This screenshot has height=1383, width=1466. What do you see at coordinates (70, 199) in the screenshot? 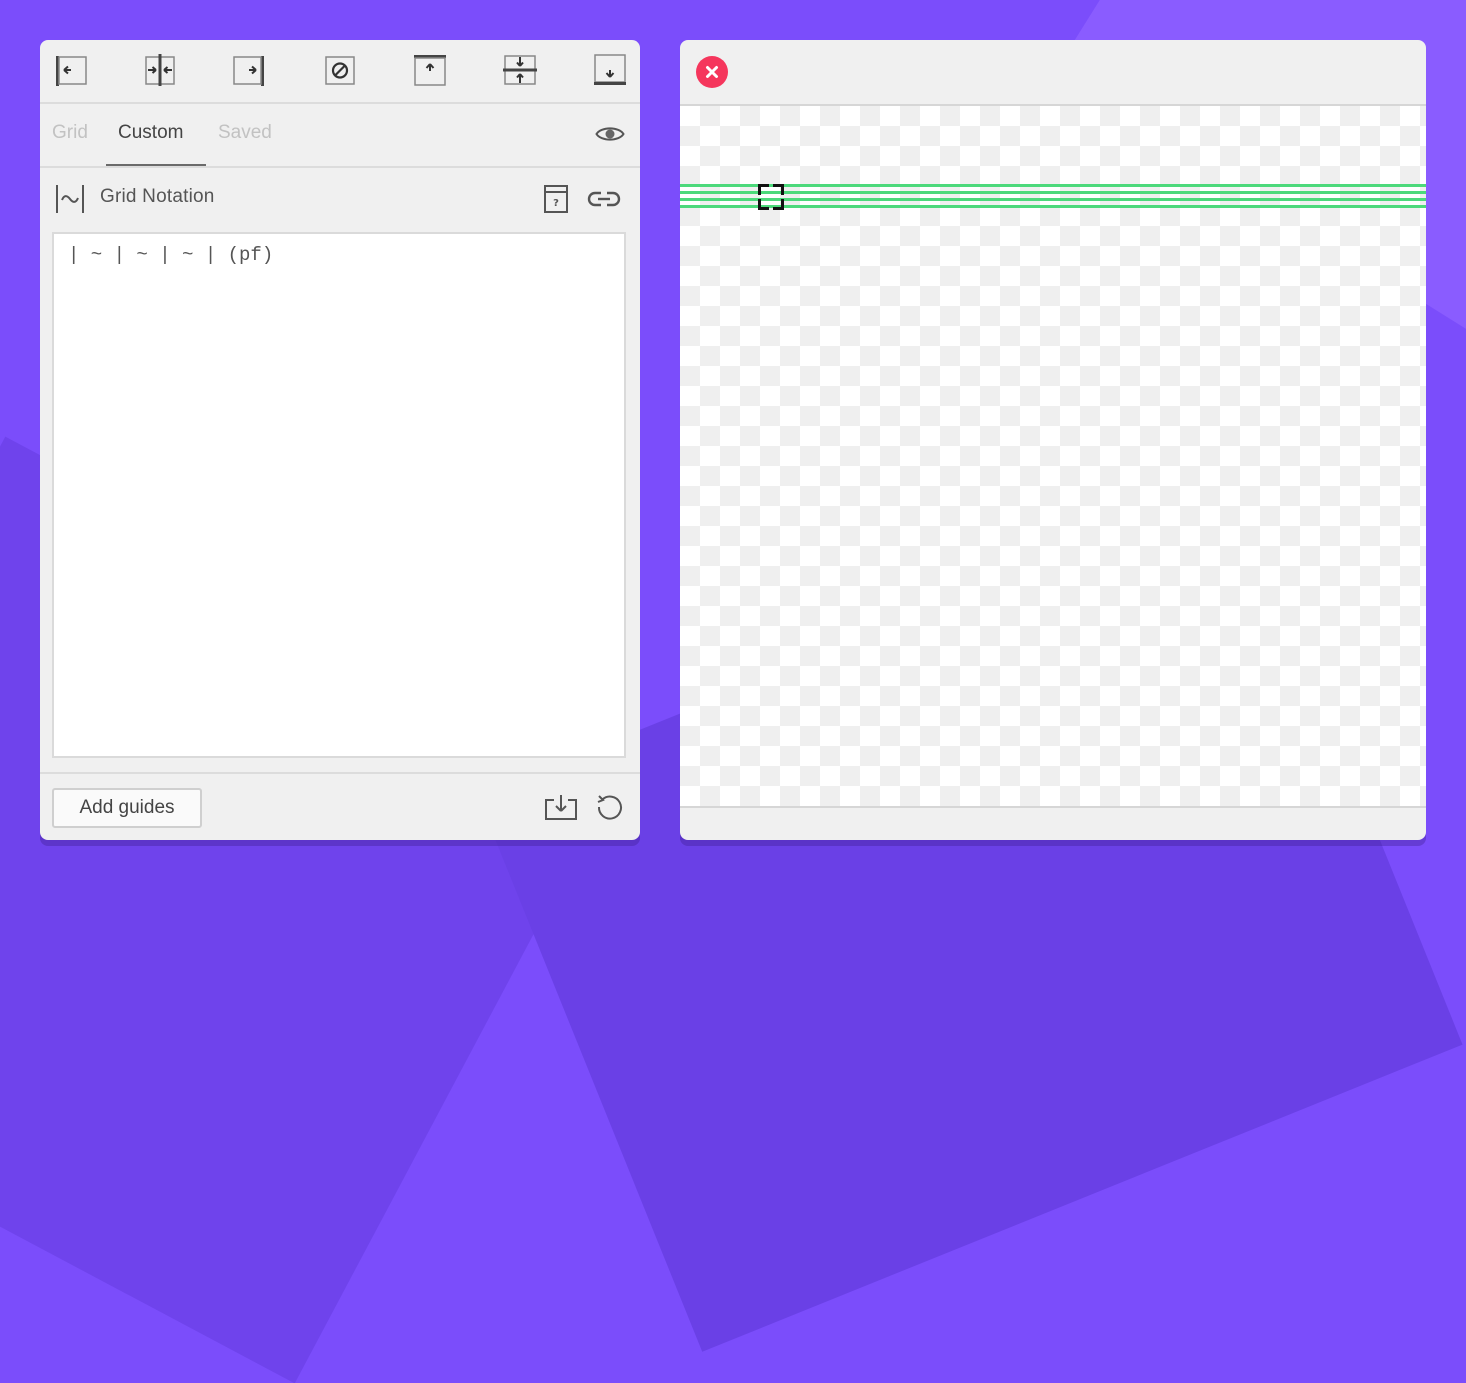
I see `grid-notation-icon` at bounding box center [70, 199].